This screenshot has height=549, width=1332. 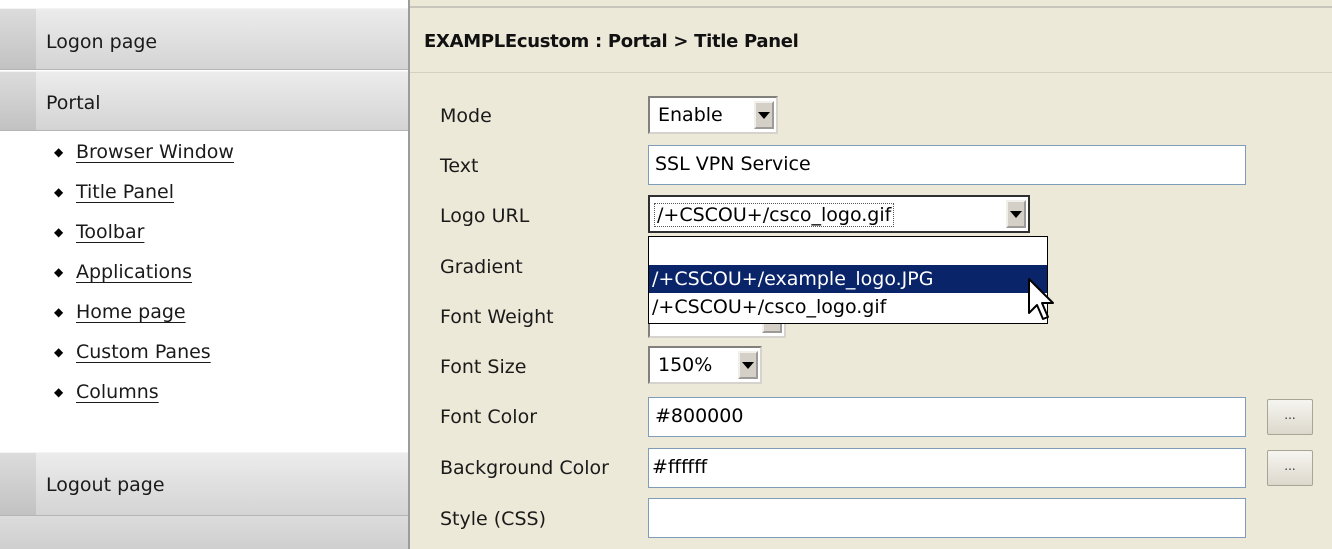 I want to click on sidebar-item-label: Home page, so click(x=131, y=312).